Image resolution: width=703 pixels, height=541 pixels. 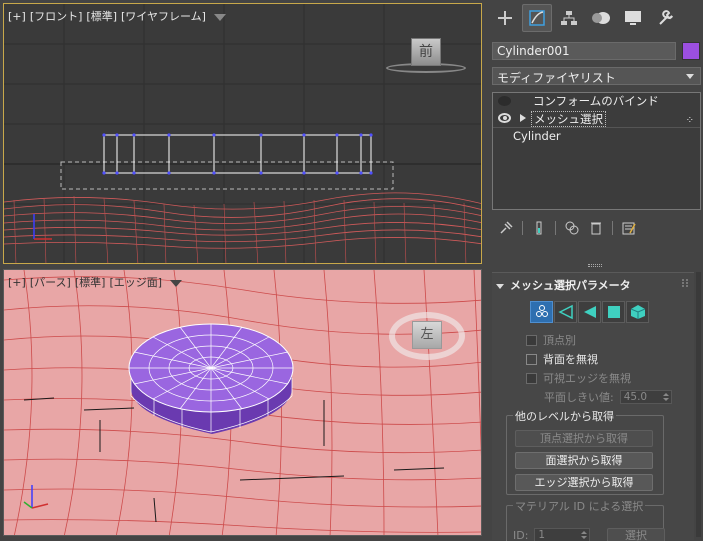 I want to click on ignore-visible-edges-checkbox, so click(x=531, y=378).